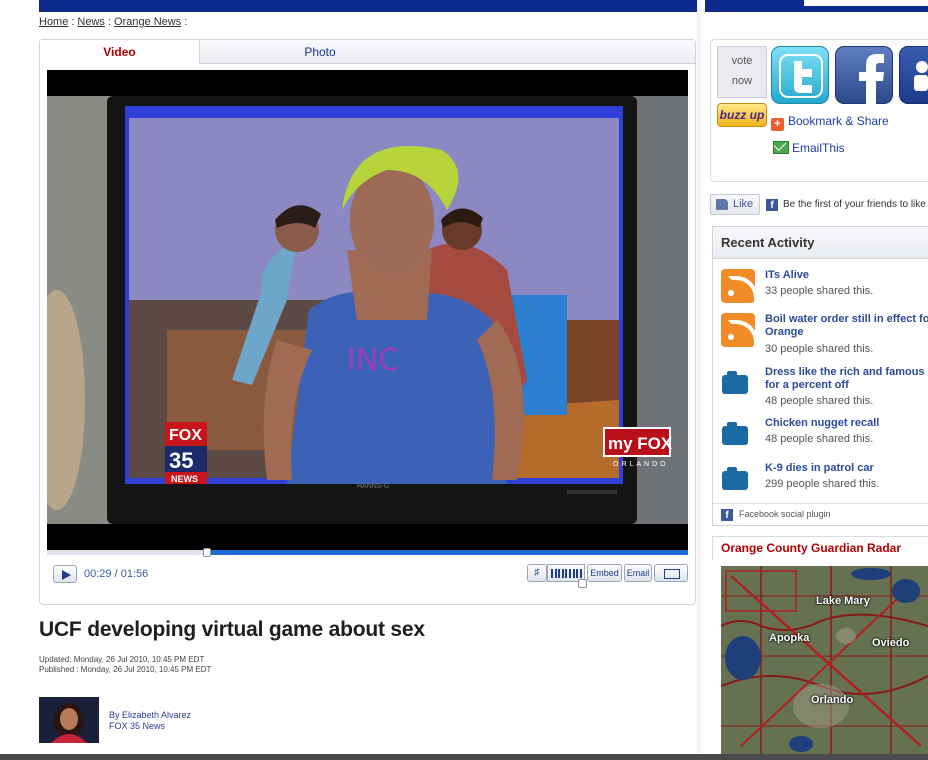  Describe the element at coordinates (820, 243) in the screenshot. I see `recent-activity-title: Recent Activity` at that location.